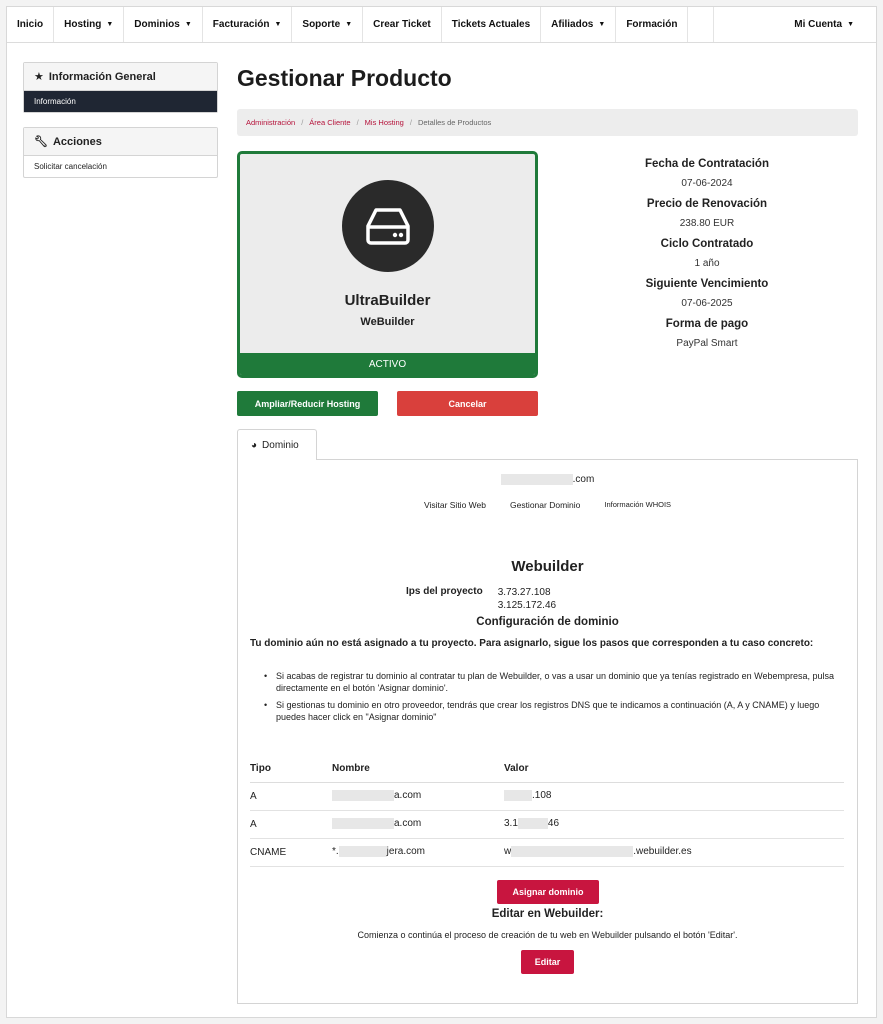 This screenshot has height=1024, width=883. What do you see at coordinates (406, 852) in the screenshot?
I see `dns-name-text: jera.com` at bounding box center [406, 852].